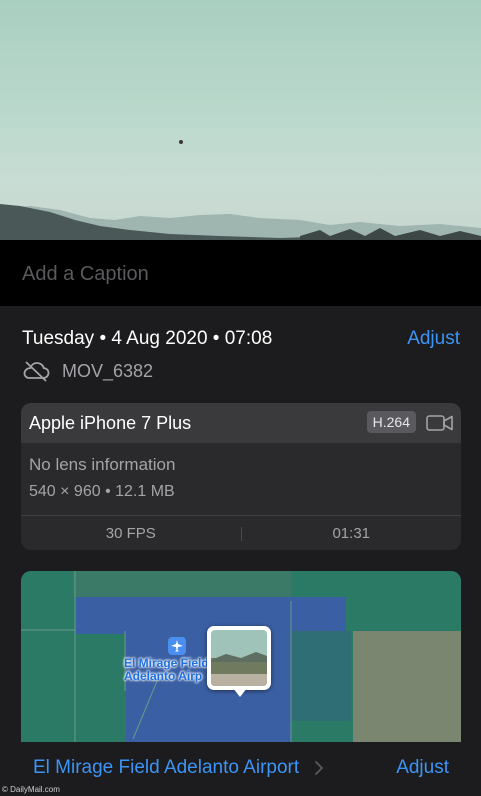 This screenshot has height=796, width=481. I want to click on codec-badge: H.264, so click(391, 422).